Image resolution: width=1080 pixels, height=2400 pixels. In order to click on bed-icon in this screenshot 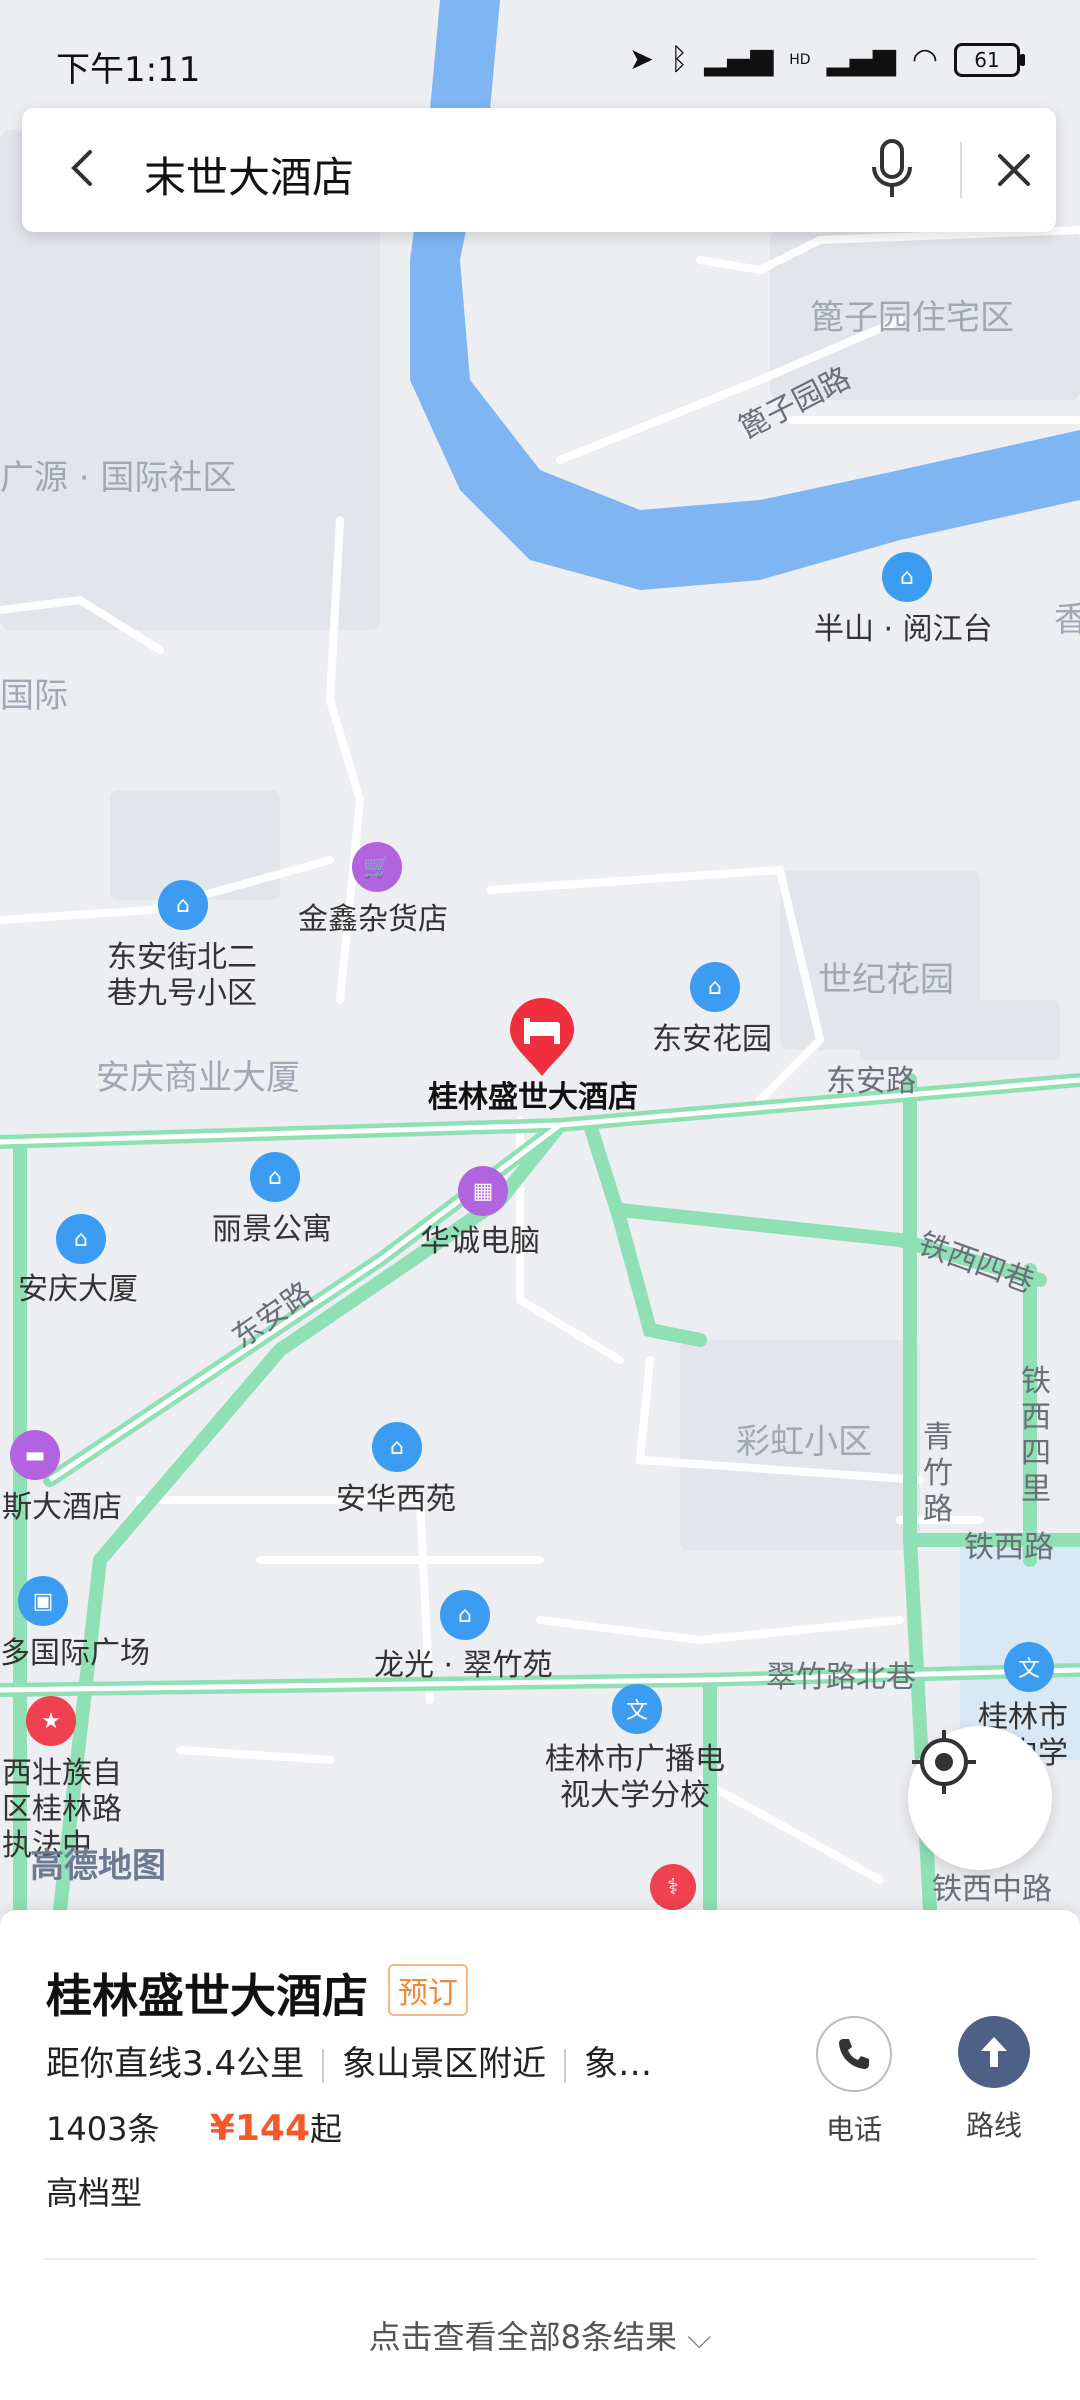, I will do `click(542, 1037)`.